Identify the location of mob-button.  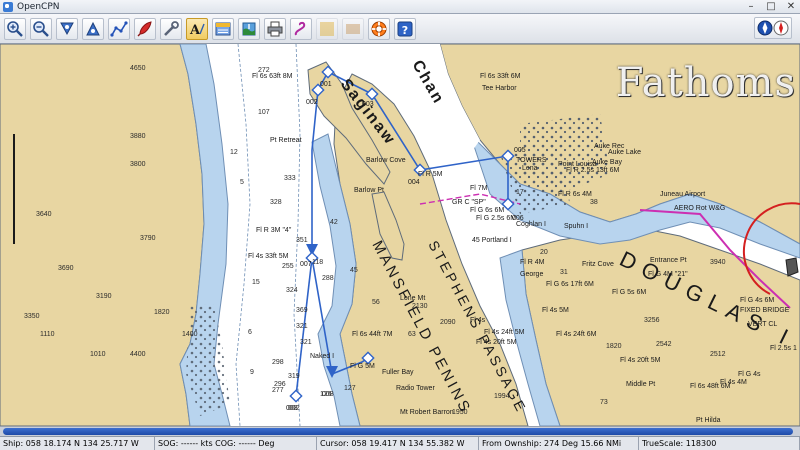
(379, 28).